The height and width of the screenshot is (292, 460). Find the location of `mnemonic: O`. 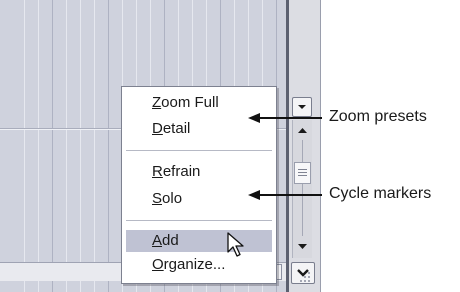

mnemonic: O is located at coordinates (158, 264).